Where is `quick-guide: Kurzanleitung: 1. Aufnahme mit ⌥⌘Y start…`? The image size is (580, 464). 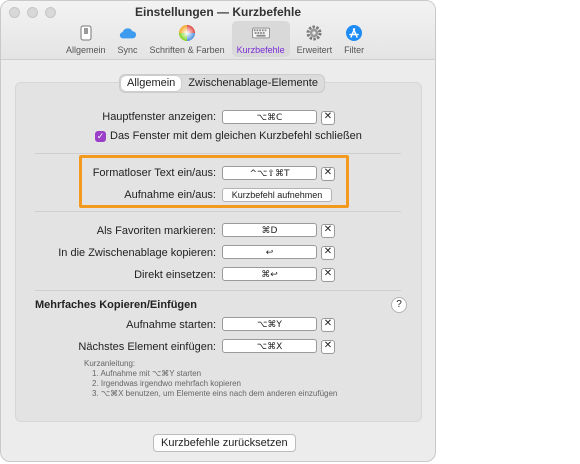 quick-guide: Kurzanleitung: 1. Aufnahme mit ⌥⌘Y start… is located at coordinates (210, 379).